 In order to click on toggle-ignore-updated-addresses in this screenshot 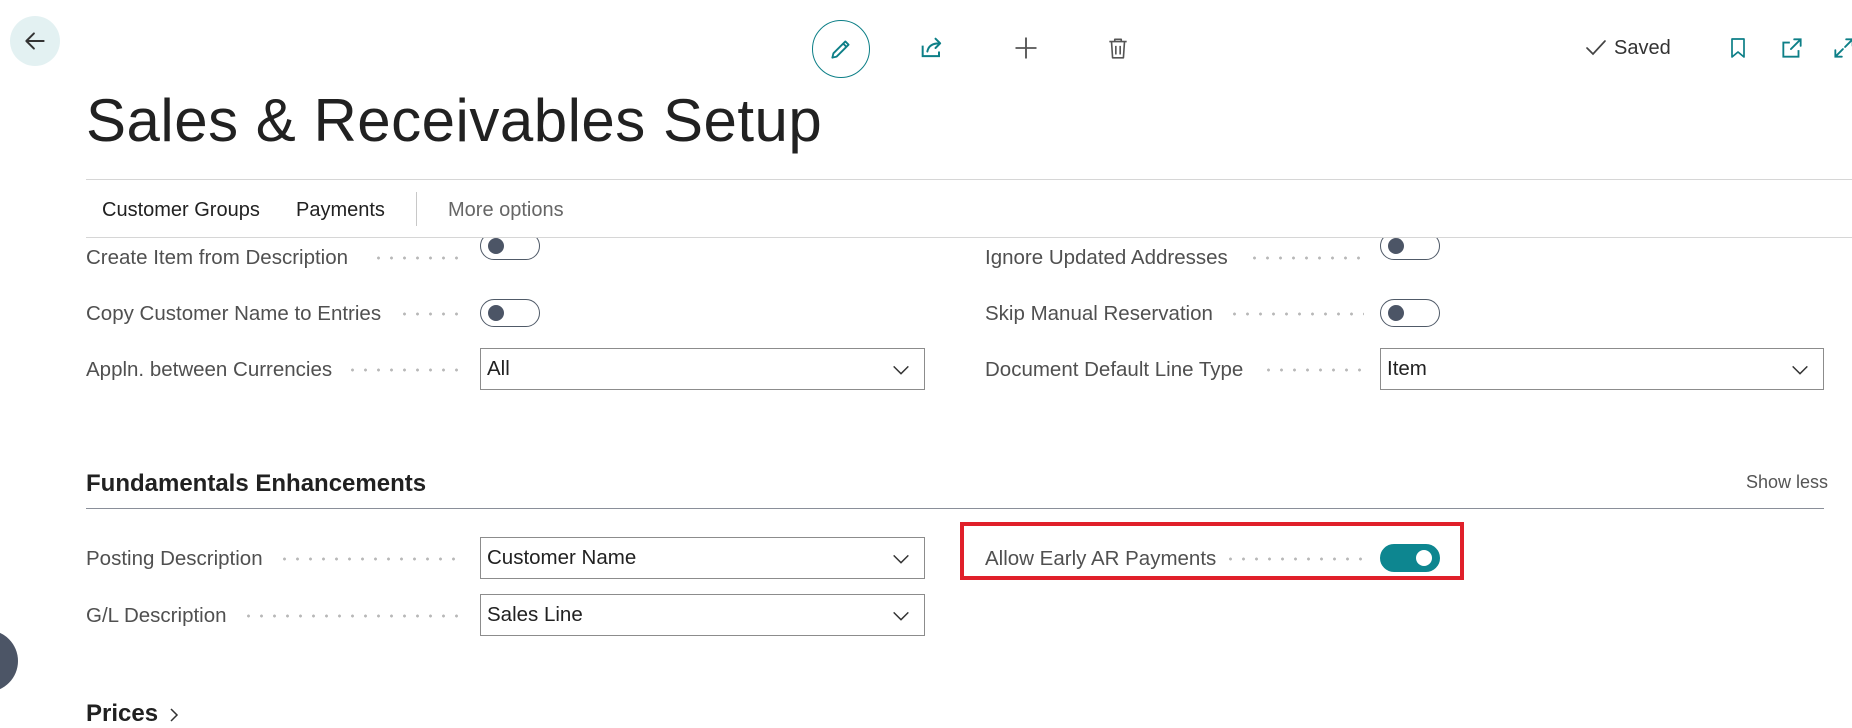, I will do `click(1410, 249)`.